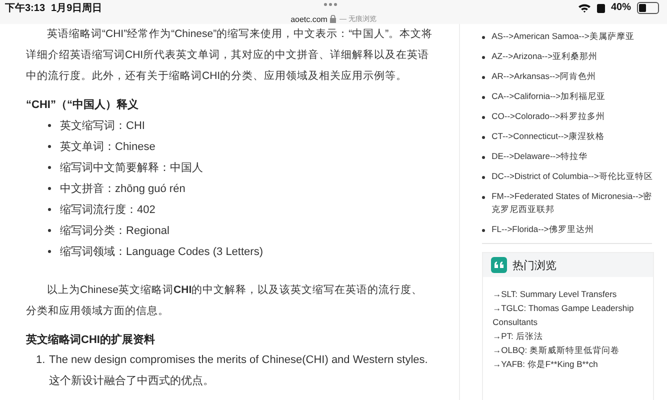 This screenshot has width=667, height=400. What do you see at coordinates (569, 294) in the screenshot?
I see `popular-link: →SLT: Summary Level Transfers` at bounding box center [569, 294].